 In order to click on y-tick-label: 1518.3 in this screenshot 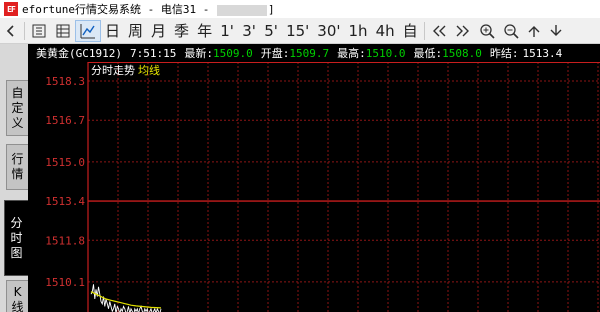, I will do `click(65, 81)`.